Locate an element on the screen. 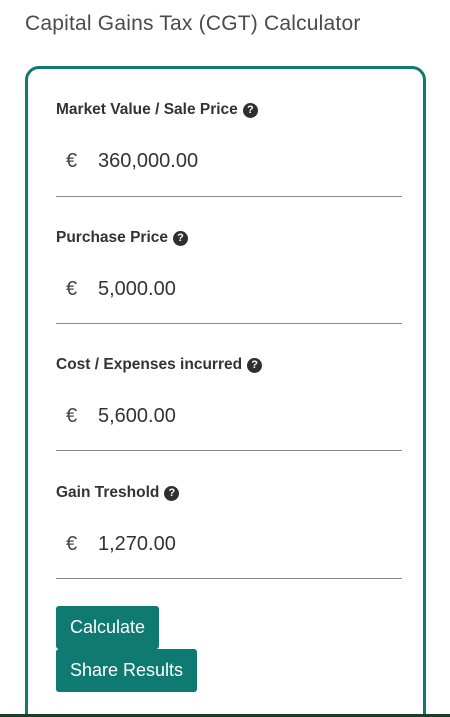 The height and width of the screenshot is (717, 450). sale-price-label-row: Market Value / Sale Price ? is located at coordinates (229, 110).